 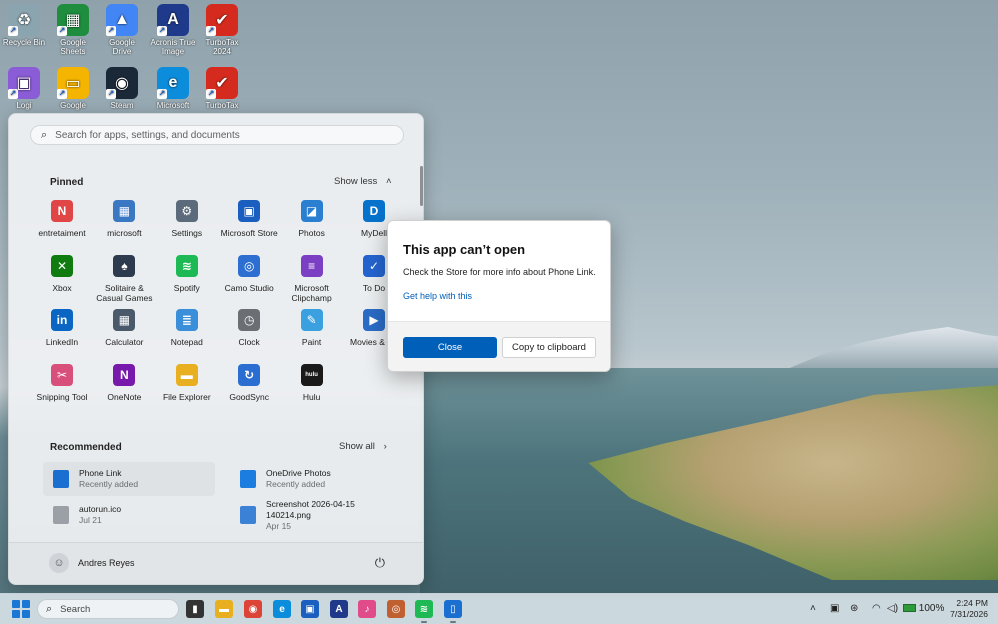 I want to click on clock: 2:24 PM 7/31/2026, so click(x=969, y=609).